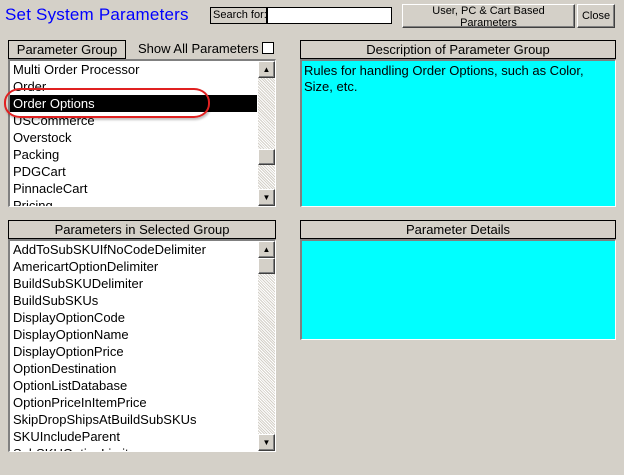 Image resolution: width=624 pixels, height=475 pixels. I want to click on list-item: AmericartOptionDelimiter, so click(133, 266).